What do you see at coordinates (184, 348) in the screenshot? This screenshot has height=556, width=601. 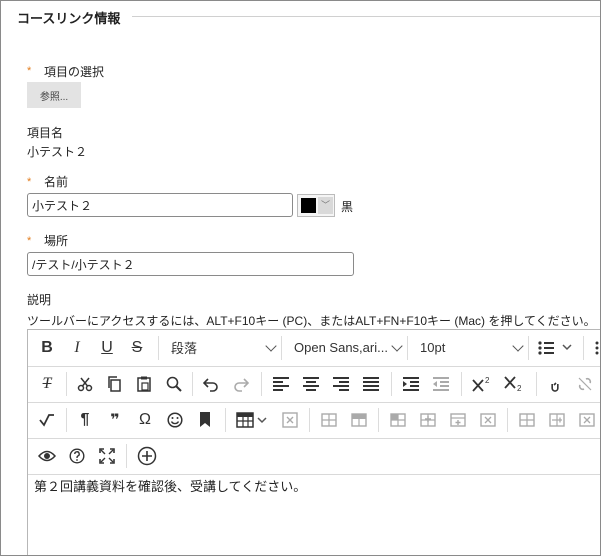 I see `paragraph-select-value: 段落` at bounding box center [184, 348].